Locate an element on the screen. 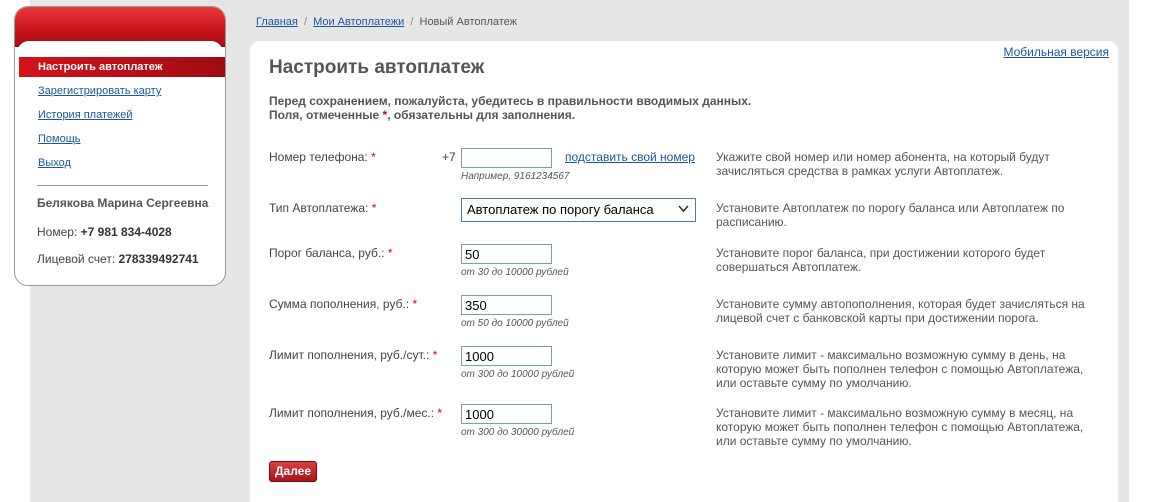  chevron-down-icon is located at coordinates (683, 209).